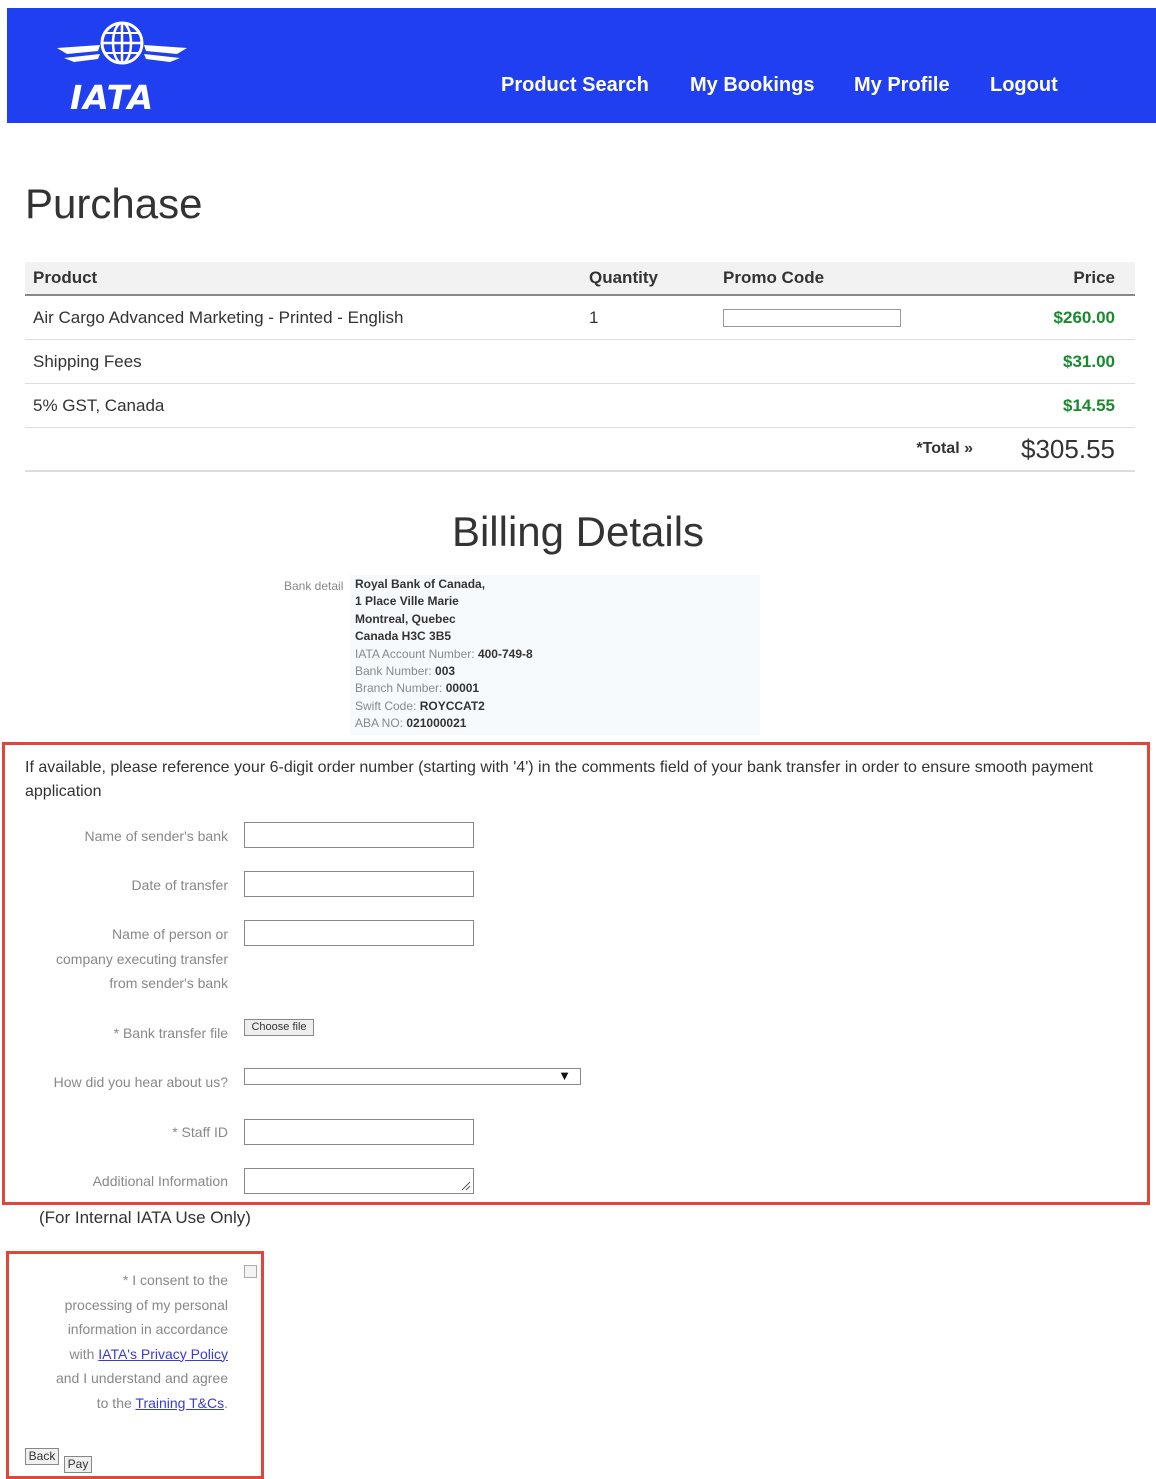  I want to click on sender-bank-input, so click(359, 835).